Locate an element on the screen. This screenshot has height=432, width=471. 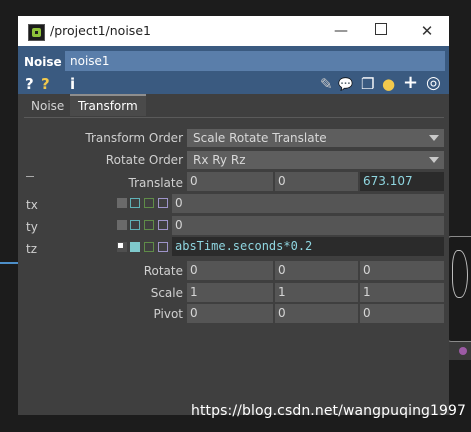
maximize-button is located at coordinates (381, 31).